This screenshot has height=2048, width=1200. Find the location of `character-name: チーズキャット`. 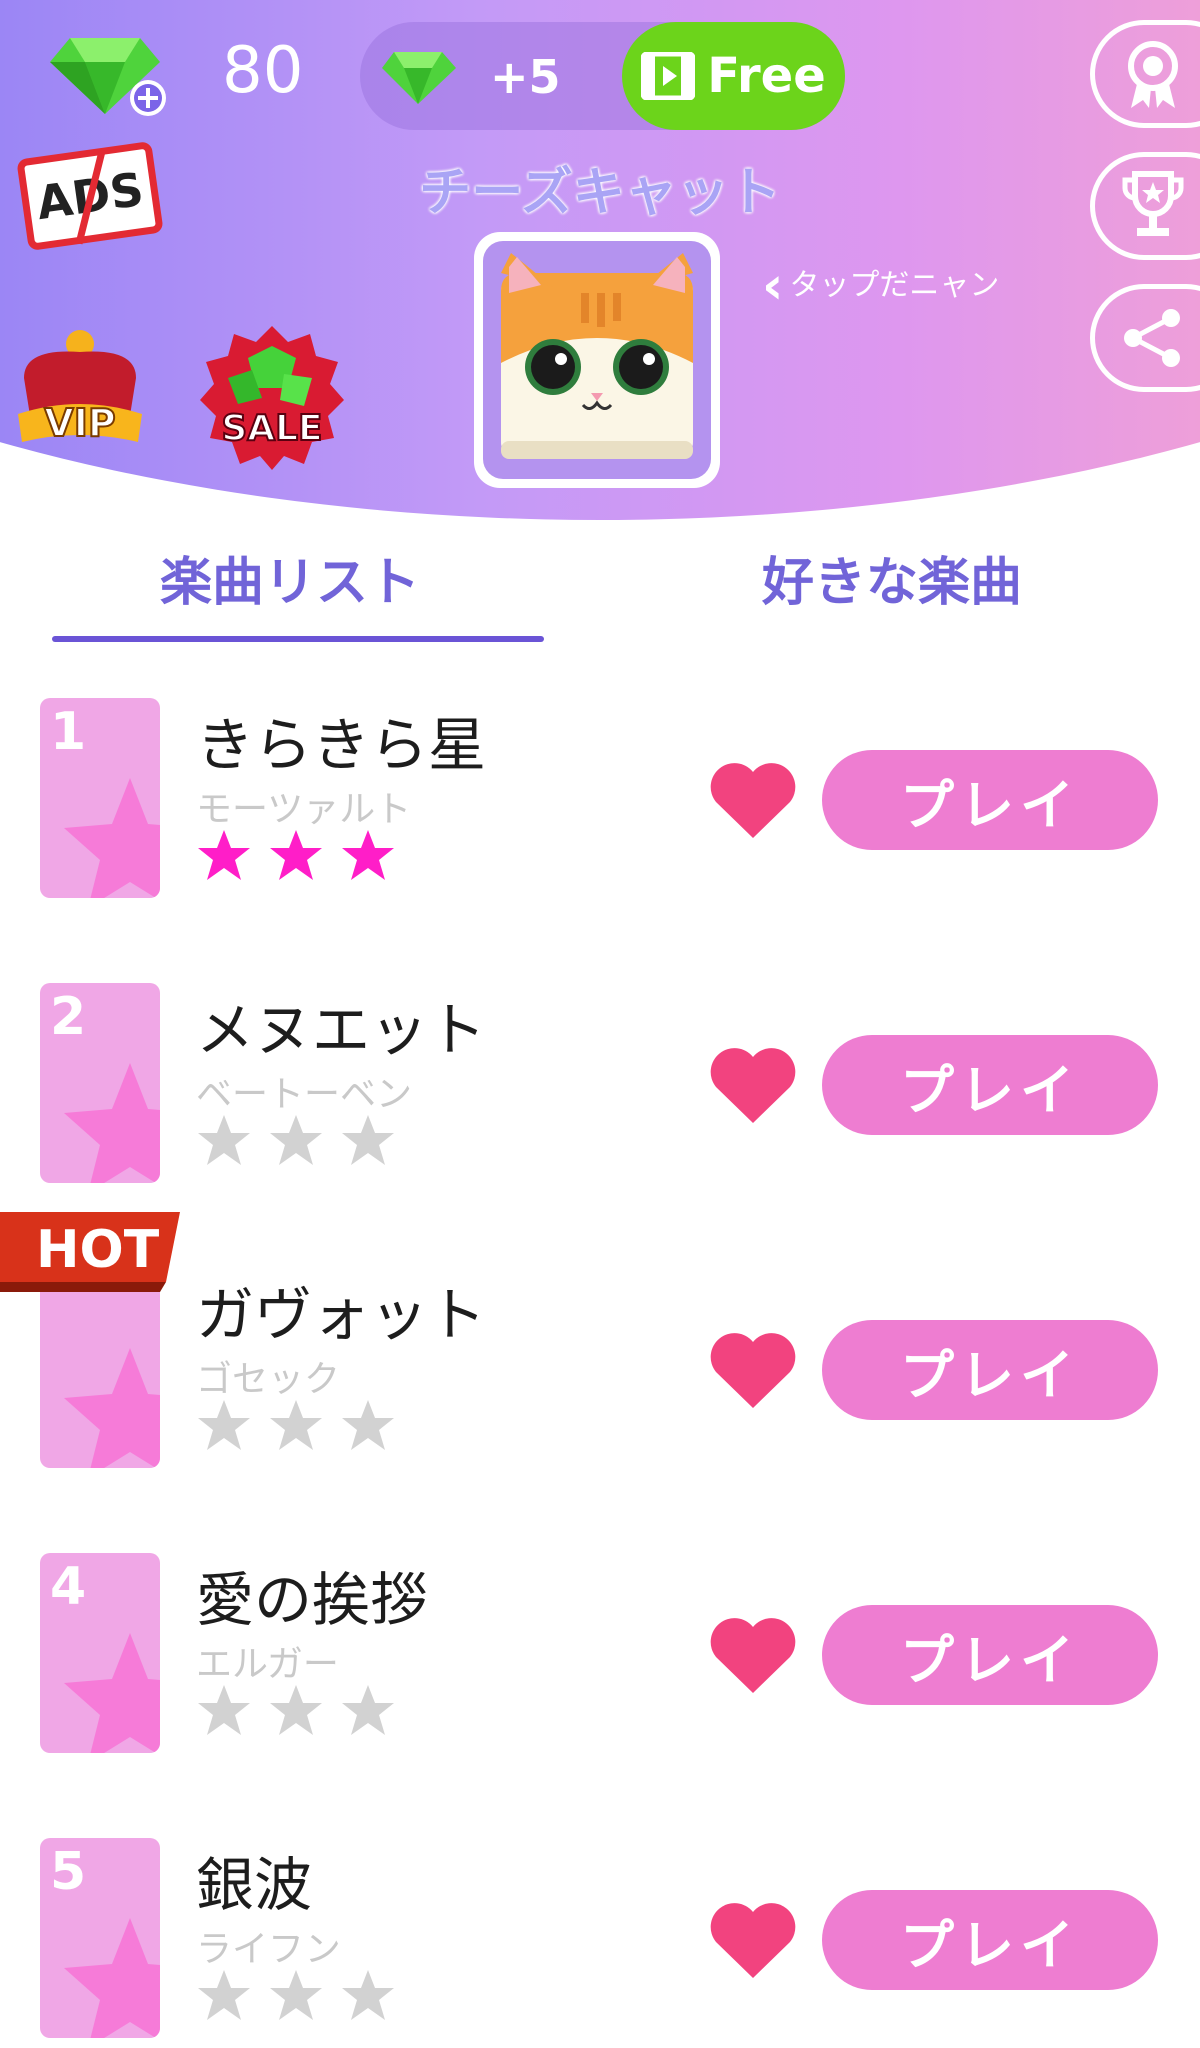

character-name: チーズキャット is located at coordinates (600, 193).